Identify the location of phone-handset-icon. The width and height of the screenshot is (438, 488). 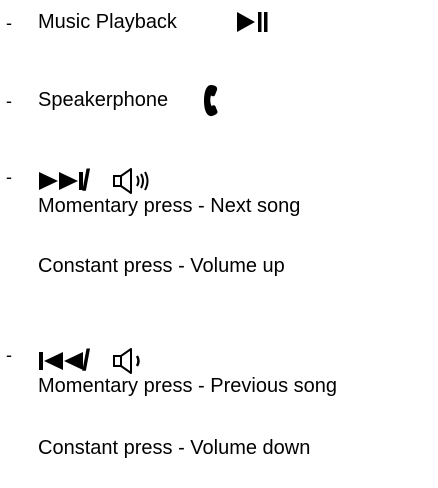
(215, 101).